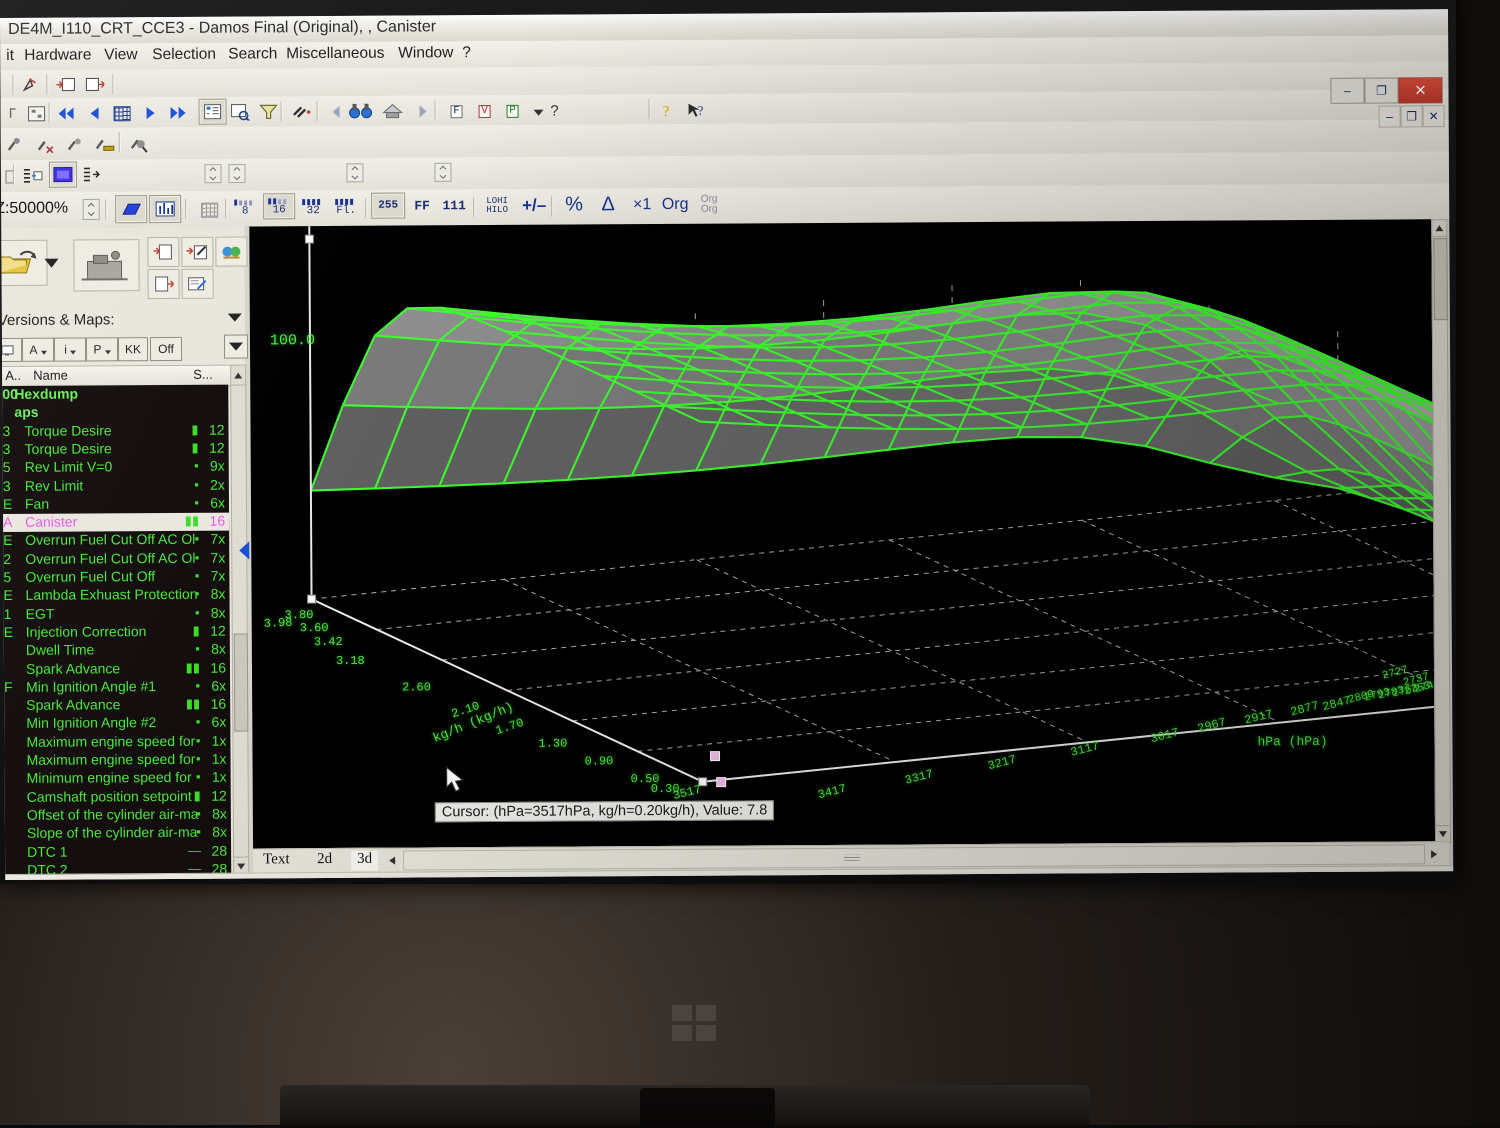  I want to click on plot-vscroll-thumb, so click(1440, 279).